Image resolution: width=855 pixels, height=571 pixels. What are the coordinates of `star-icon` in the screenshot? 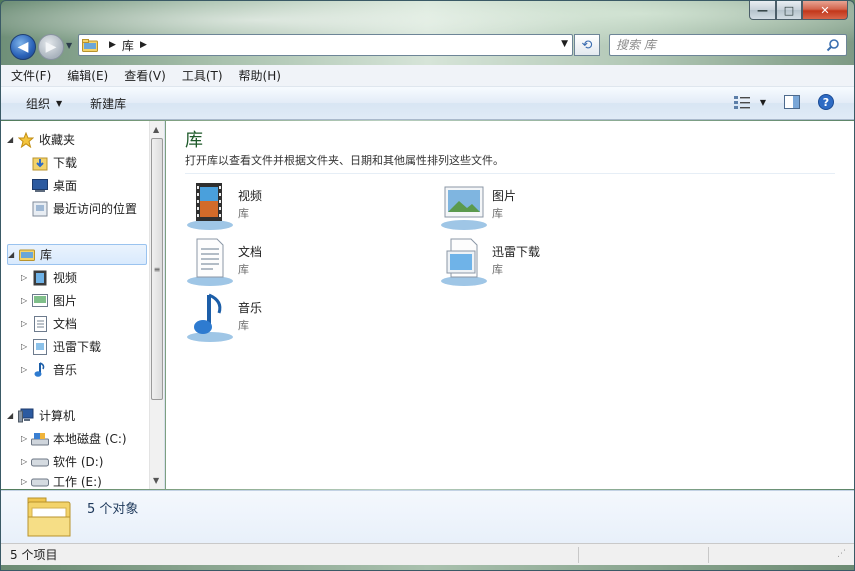 It's located at (26, 139).